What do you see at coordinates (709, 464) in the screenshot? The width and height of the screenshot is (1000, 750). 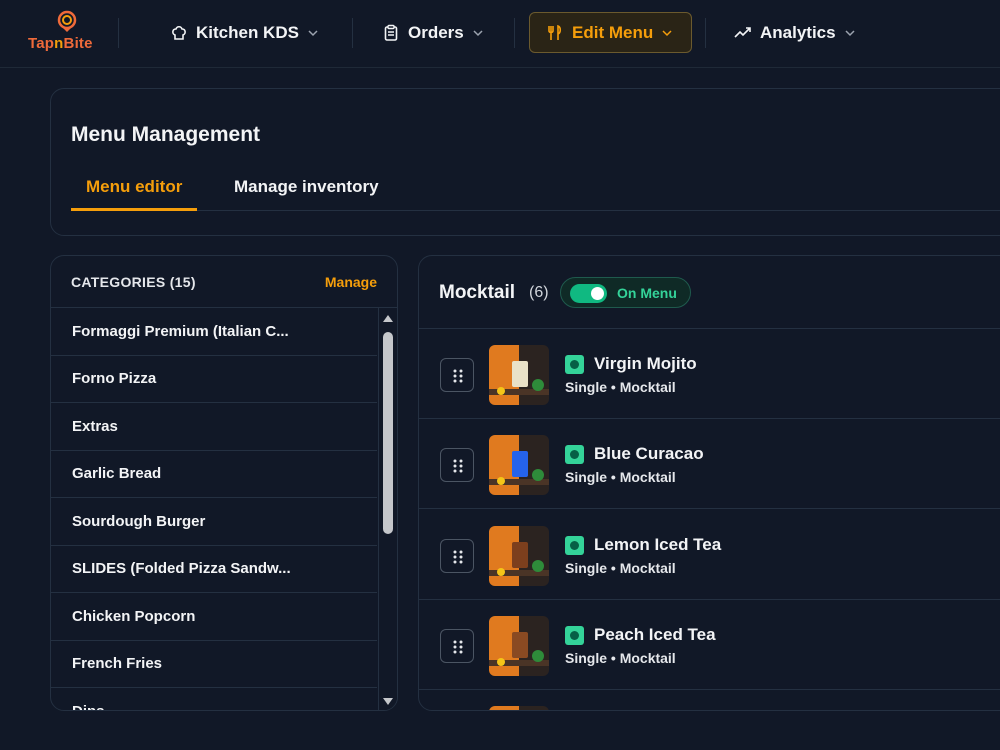 I see `menu-item-row: Blue Curacao Single • Mocktail` at bounding box center [709, 464].